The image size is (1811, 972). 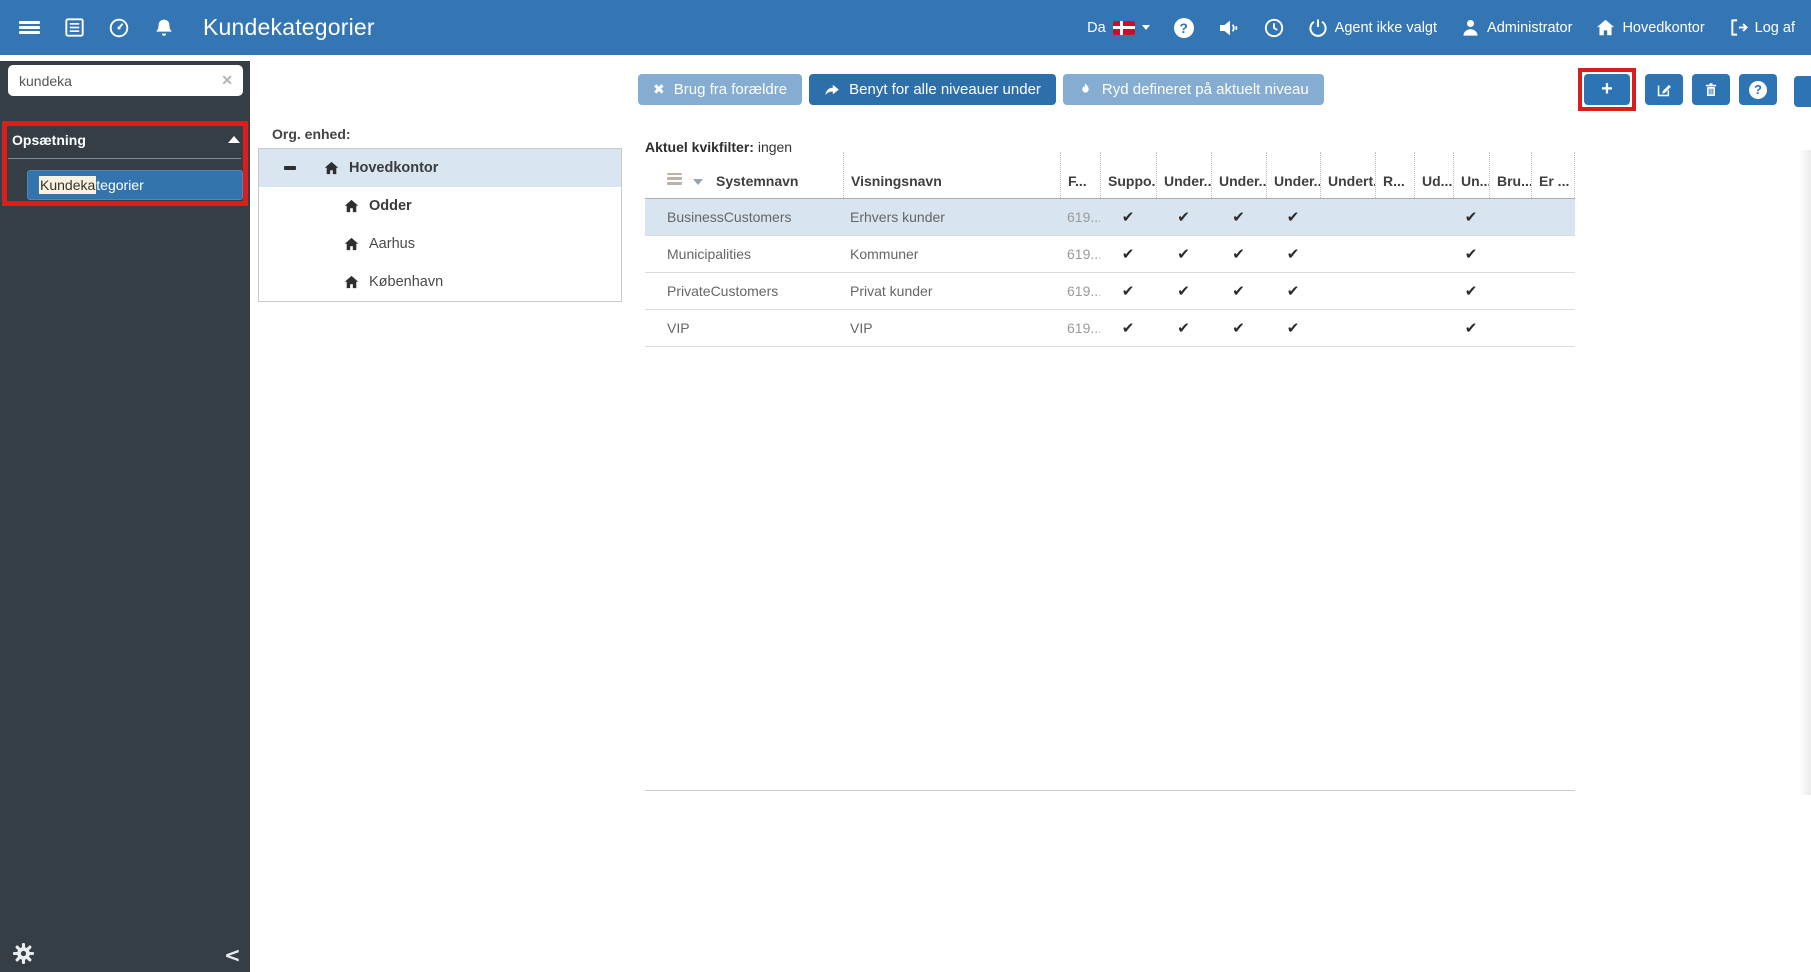 I want to click on sidebar-search: ✕, so click(x=125, y=80).